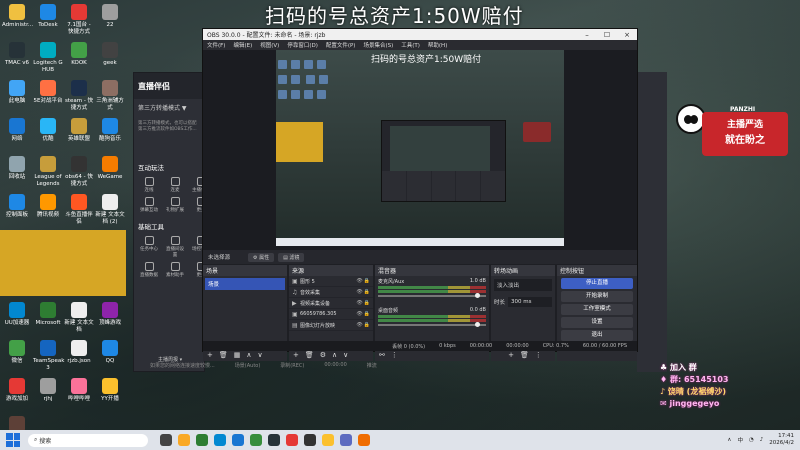  Describe the element at coordinates (79, 172) in the screenshot. I see `desktop-icon: obs64 - 快捷方式` at that location.